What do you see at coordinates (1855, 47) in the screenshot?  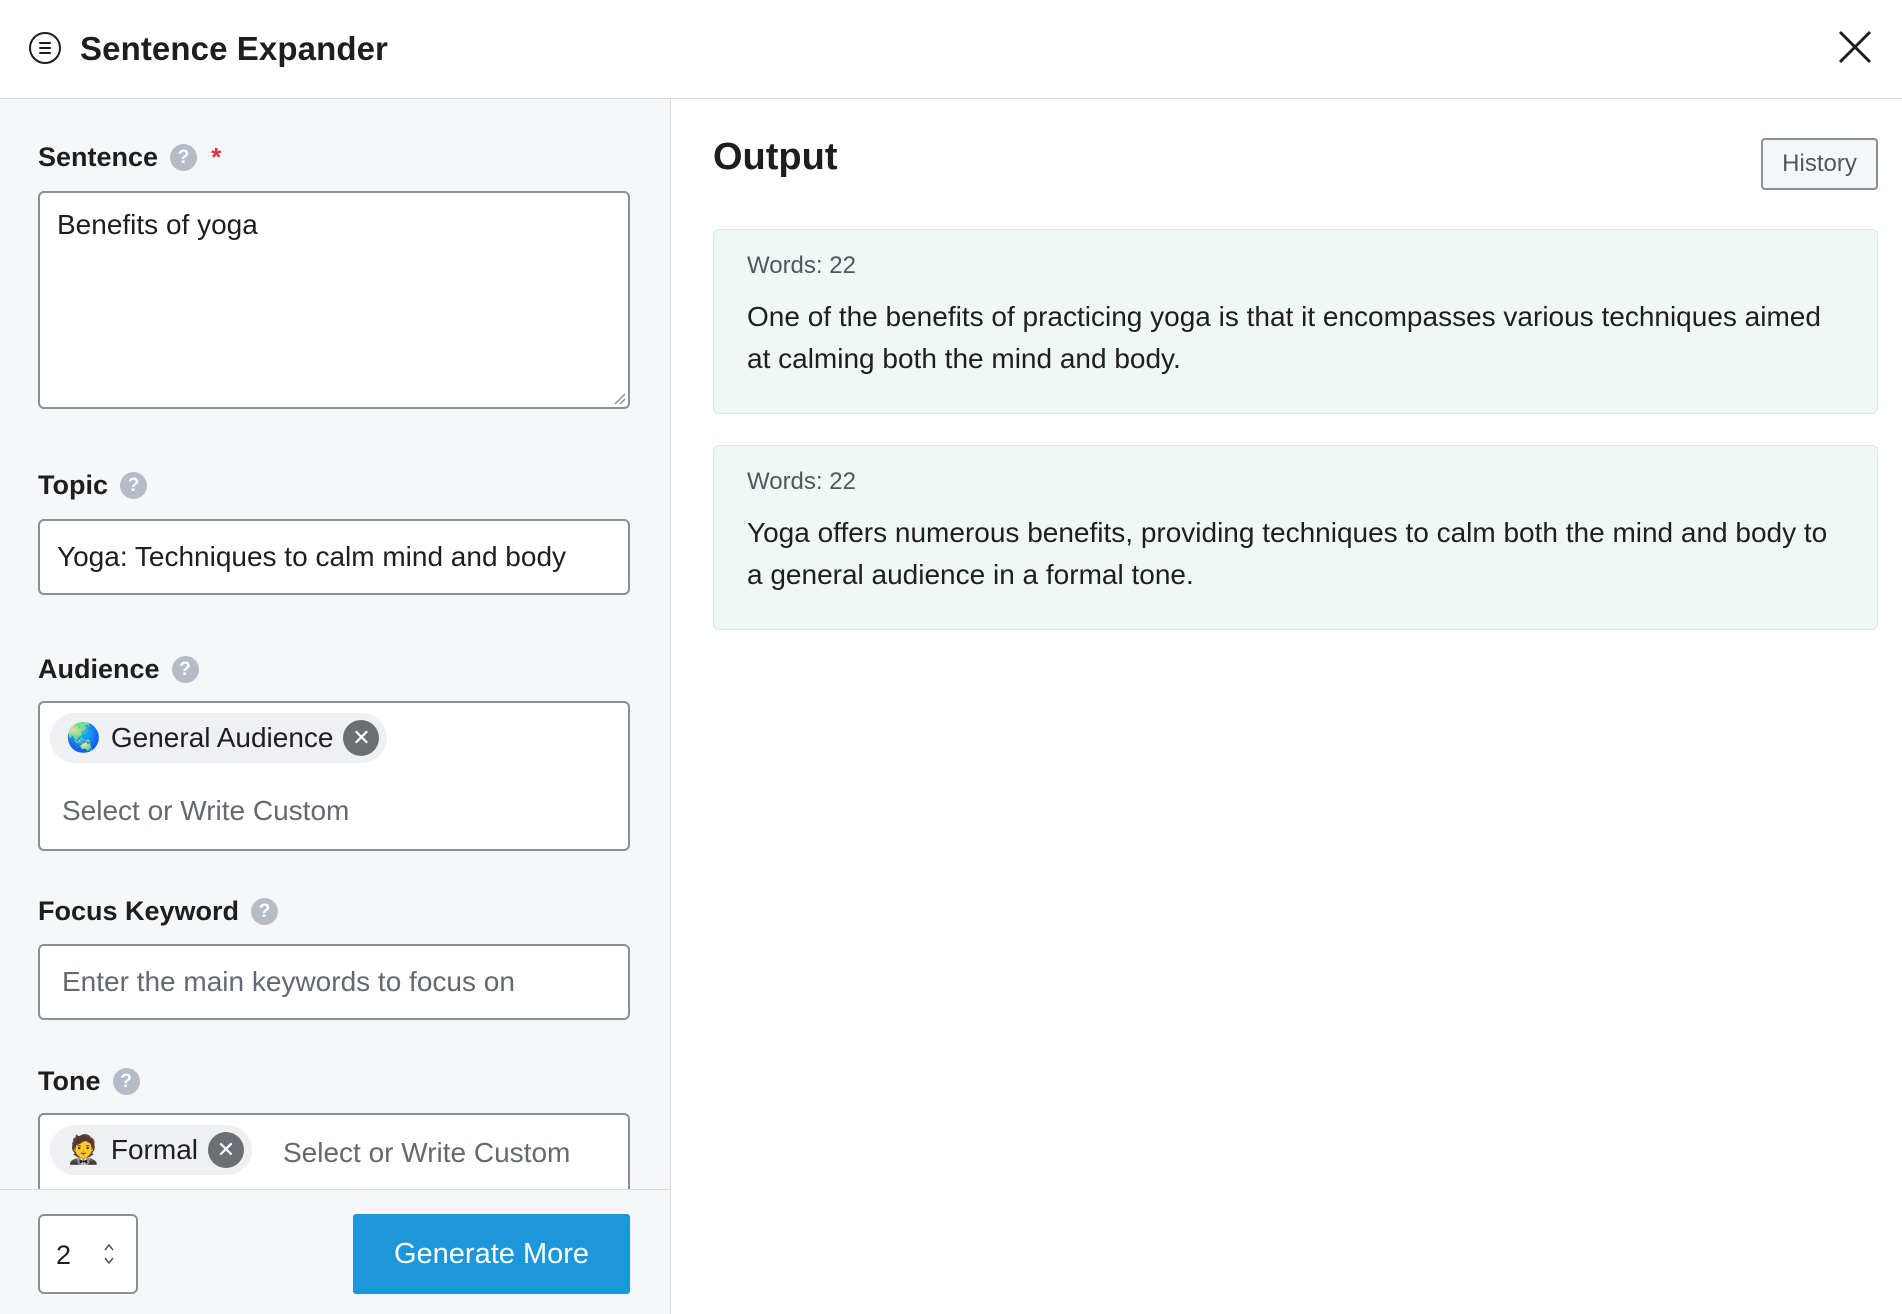 I see `close-icon` at bounding box center [1855, 47].